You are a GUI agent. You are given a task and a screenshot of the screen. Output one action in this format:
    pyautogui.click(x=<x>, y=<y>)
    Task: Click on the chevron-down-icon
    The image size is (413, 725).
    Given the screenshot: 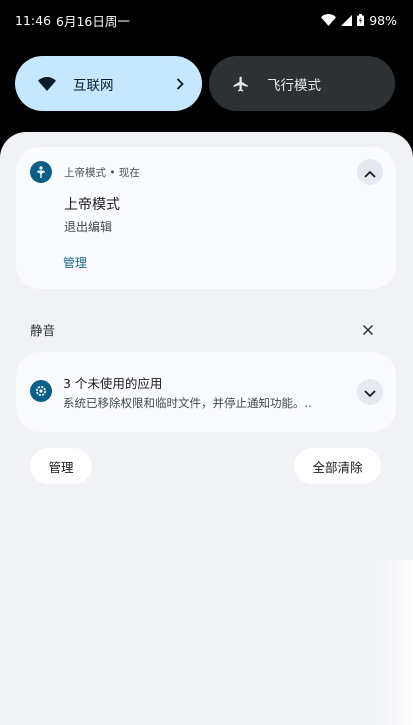 What is the action you would take?
    pyautogui.click(x=370, y=392)
    